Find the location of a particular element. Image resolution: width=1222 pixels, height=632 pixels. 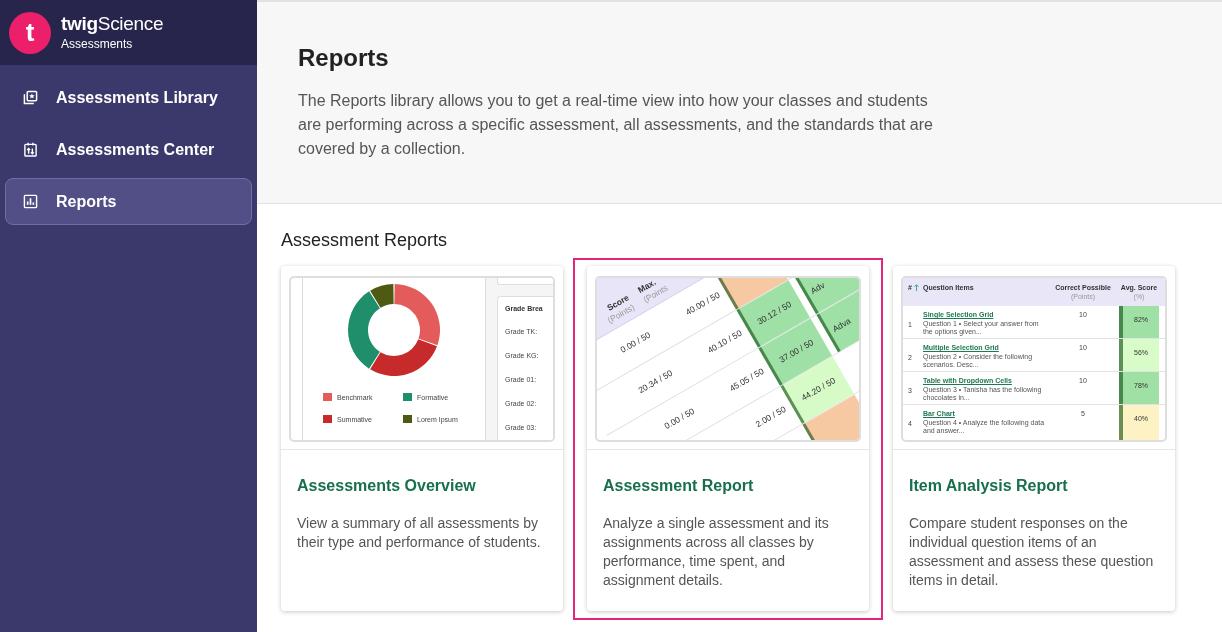

nav-item: Assessments Library is located at coordinates (128, 97).